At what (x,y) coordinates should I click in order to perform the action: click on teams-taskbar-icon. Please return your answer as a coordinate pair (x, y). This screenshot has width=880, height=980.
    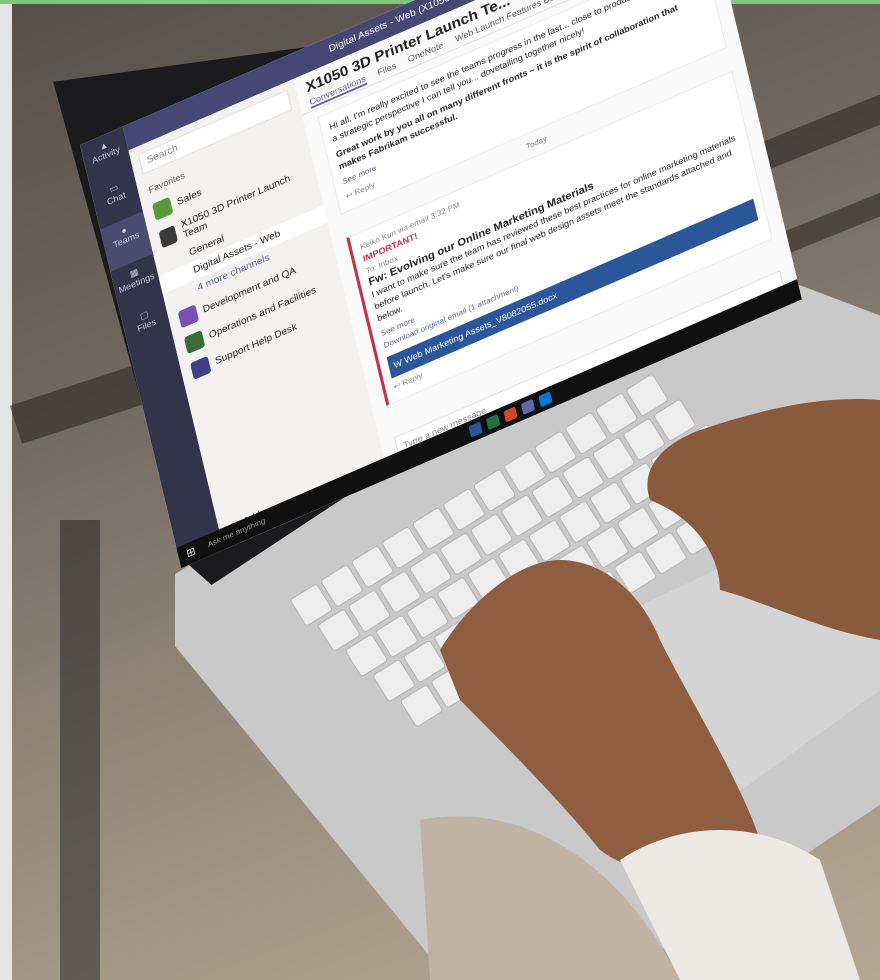
    Looking at the image, I should click on (528, 406).